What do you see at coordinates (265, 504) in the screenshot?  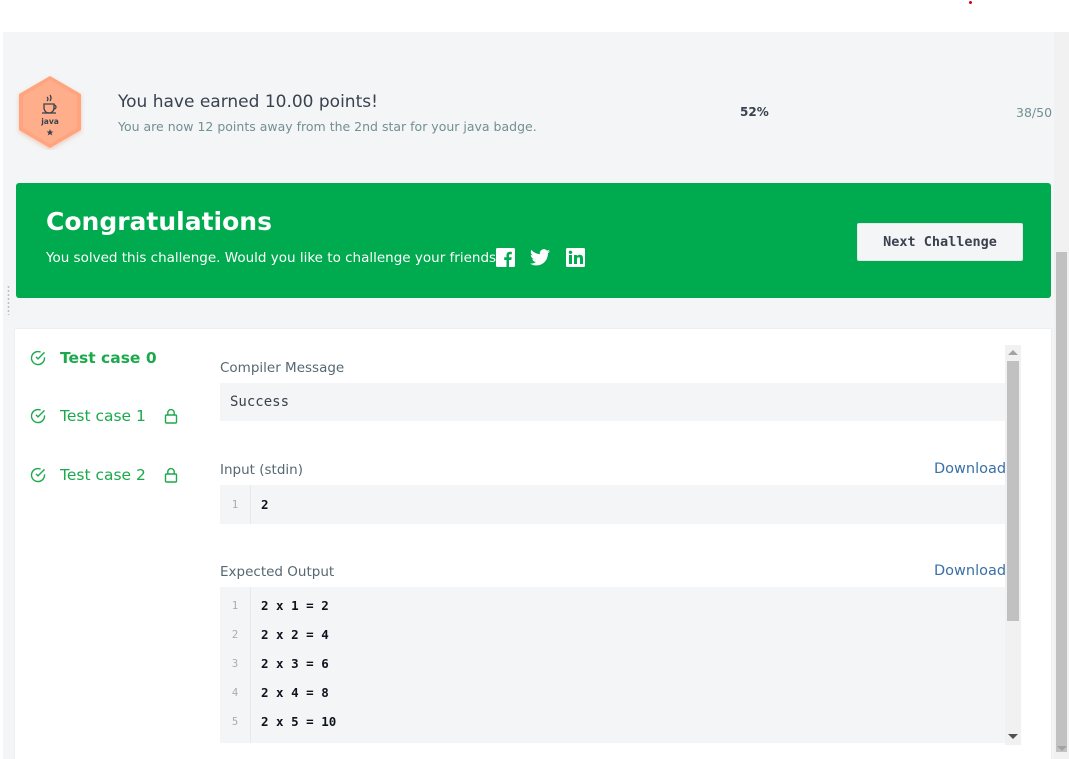 I see `line-text: 2` at bounding box center [265, 504].